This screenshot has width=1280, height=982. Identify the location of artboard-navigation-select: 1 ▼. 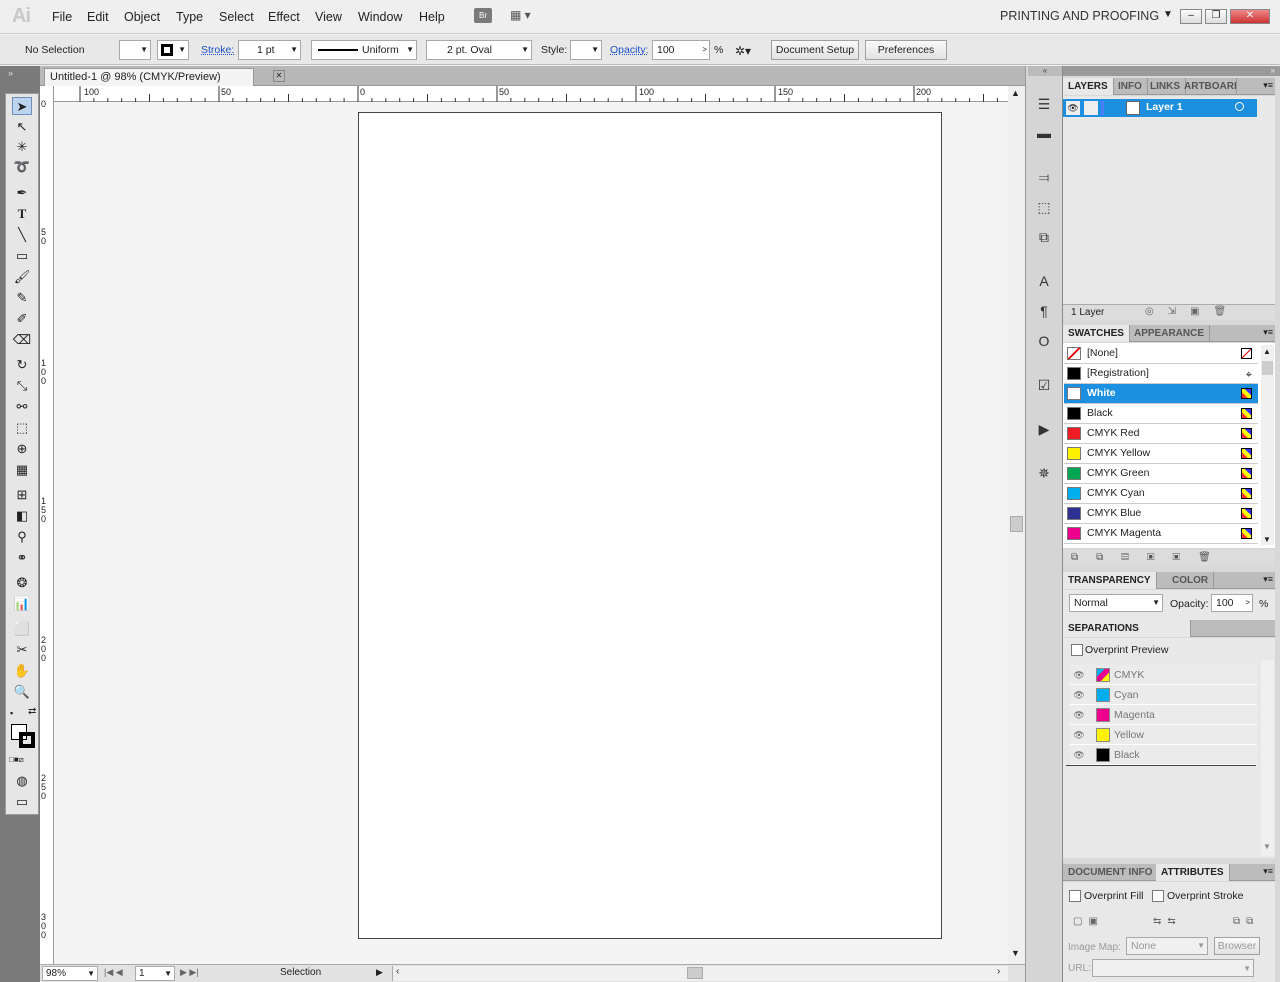
(155, 973).